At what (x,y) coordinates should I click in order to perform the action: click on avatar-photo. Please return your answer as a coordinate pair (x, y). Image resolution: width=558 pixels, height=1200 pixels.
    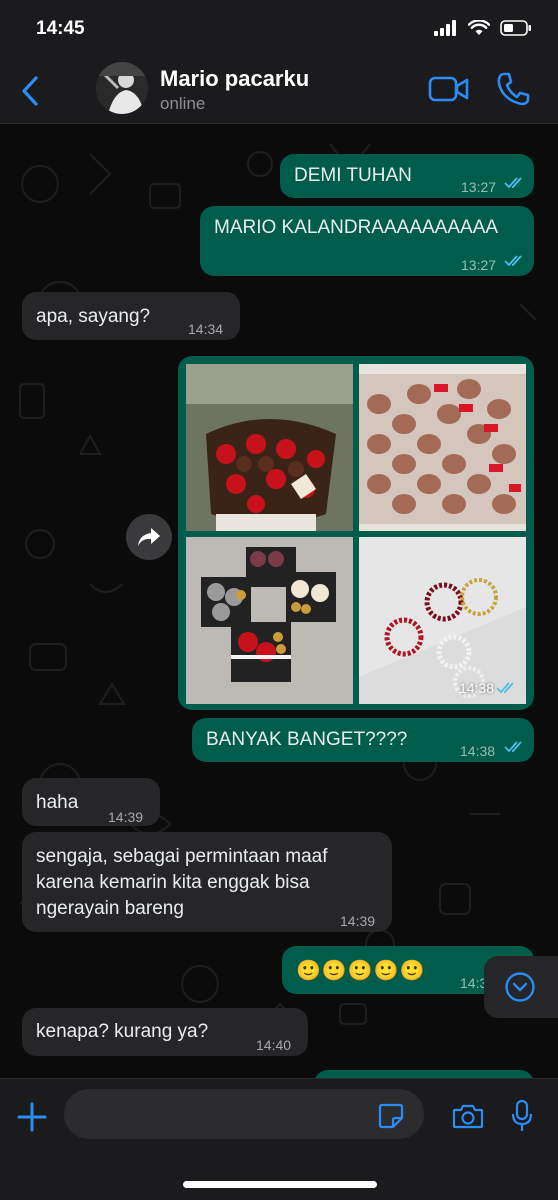
    Looking at the image, I should click on (122, 88).